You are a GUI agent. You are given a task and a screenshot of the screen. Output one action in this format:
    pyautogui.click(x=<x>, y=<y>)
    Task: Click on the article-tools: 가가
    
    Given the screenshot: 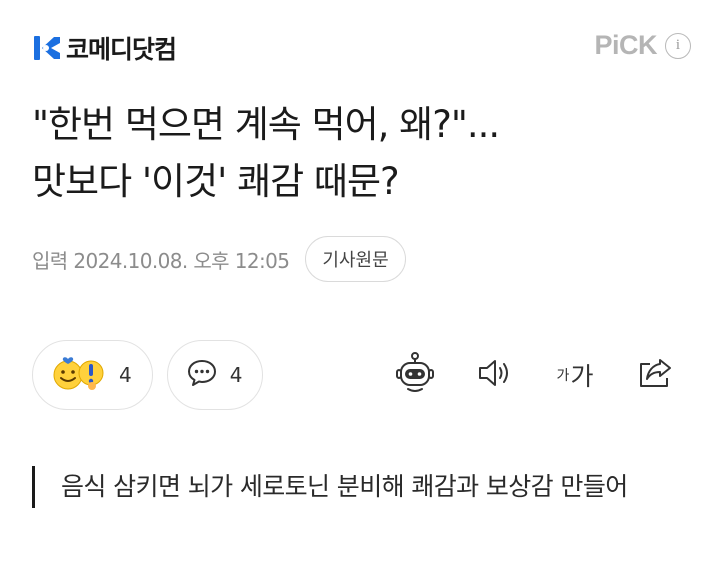 What is the action you would take?
    pyautogui.click(x=527, y=375)
    